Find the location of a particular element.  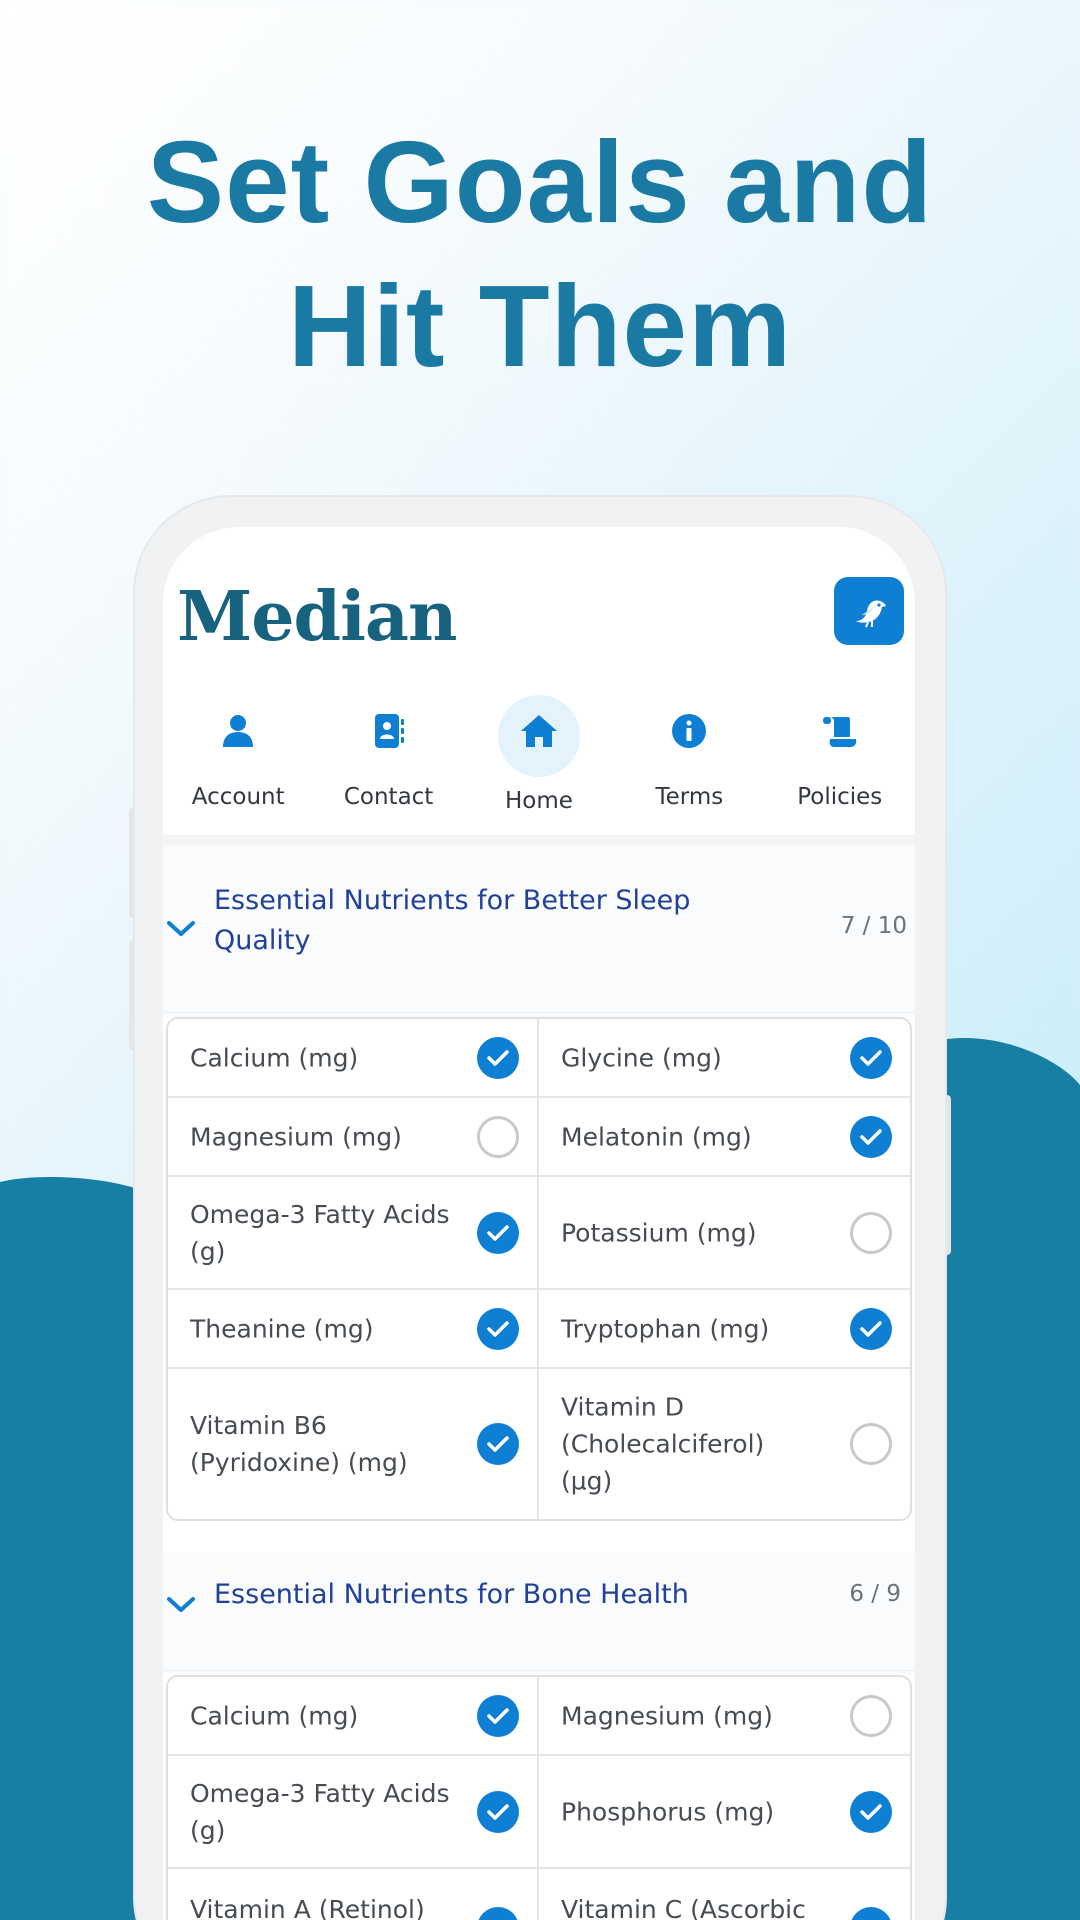

nutrient-cell: Tryptophan (mg) is located at coordinates (724, 1328).